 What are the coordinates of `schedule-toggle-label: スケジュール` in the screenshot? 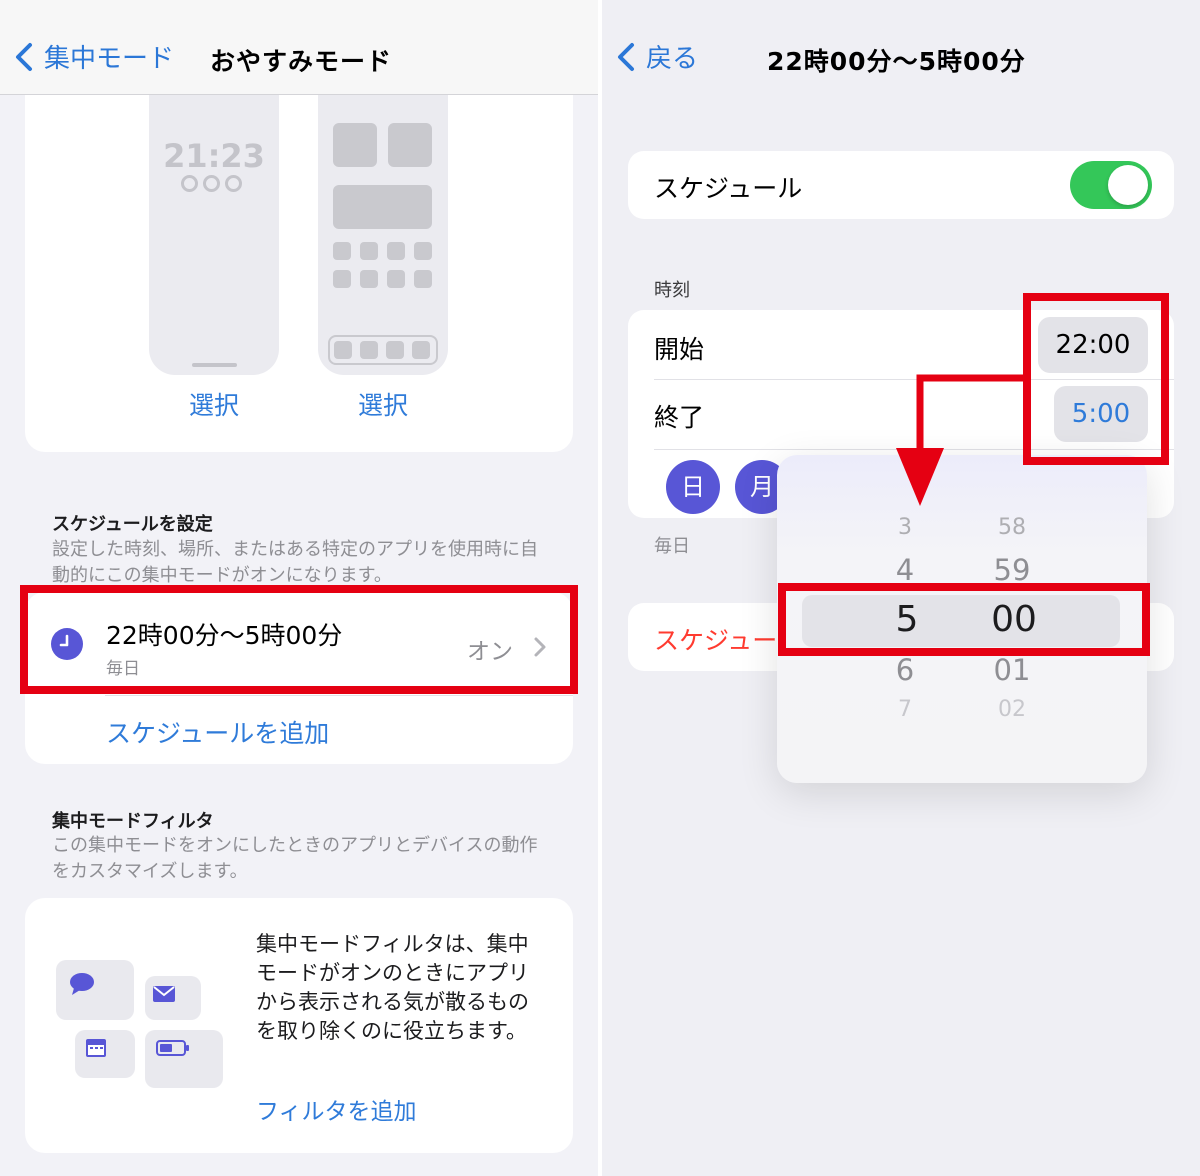 It's located at (728, 188).